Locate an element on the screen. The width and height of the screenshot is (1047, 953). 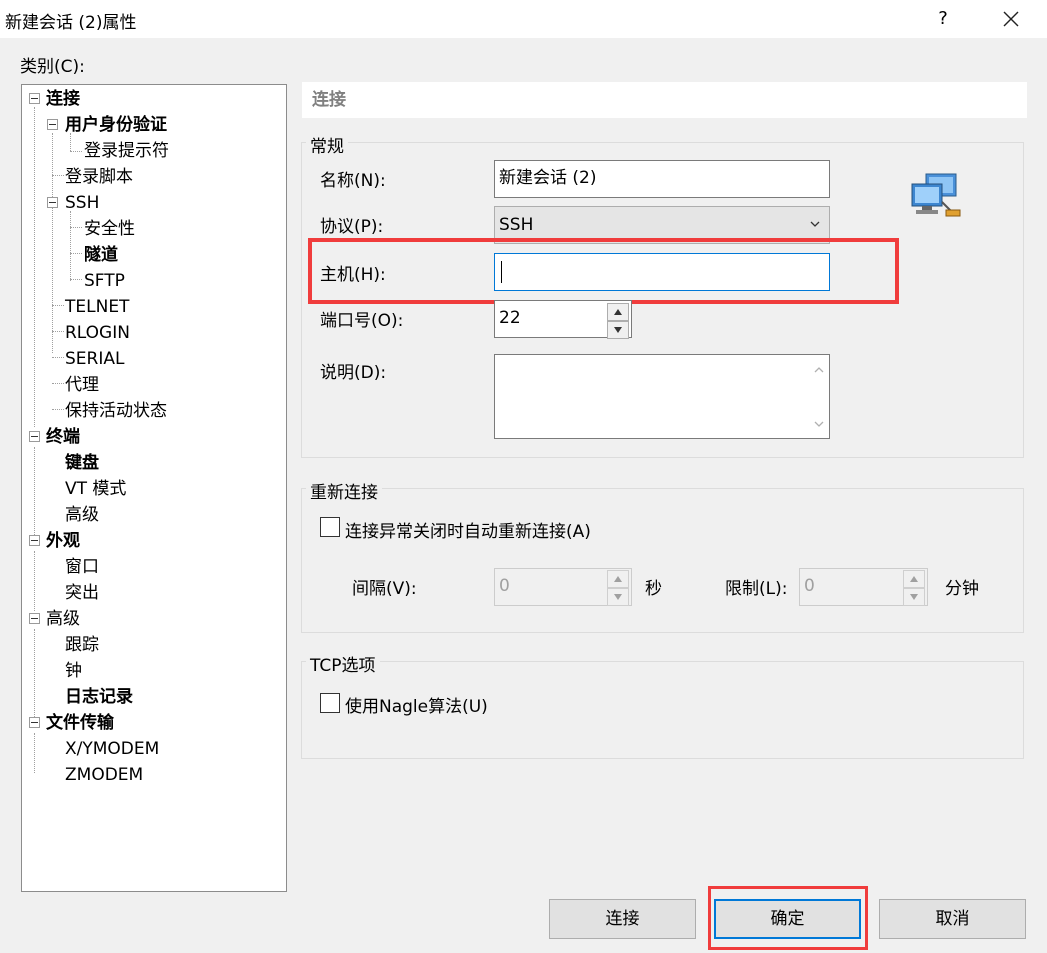
description-scrollbar is located at coordinates (819, 396).